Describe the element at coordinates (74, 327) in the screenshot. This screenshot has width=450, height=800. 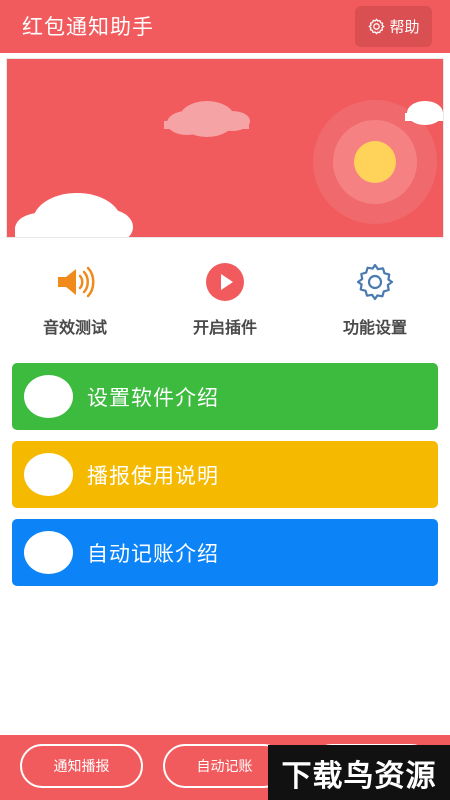
I see `sound-test-label: 音效测试` at that location.